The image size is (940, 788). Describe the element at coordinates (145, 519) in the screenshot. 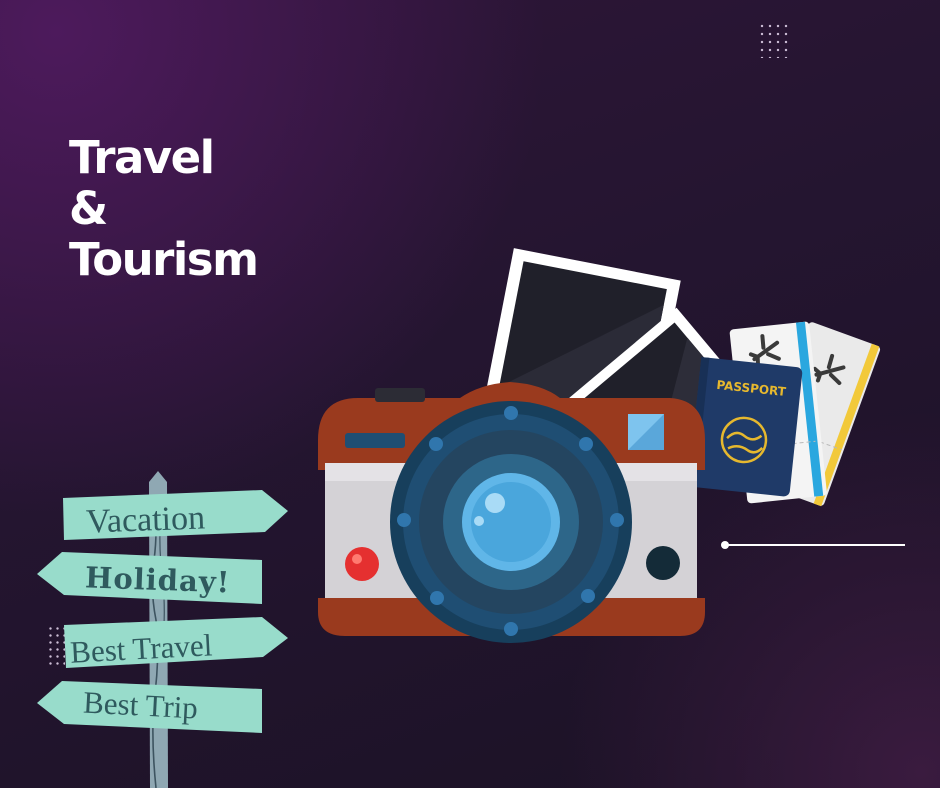

I see `sign-vacation-text: Vacation` at that location.